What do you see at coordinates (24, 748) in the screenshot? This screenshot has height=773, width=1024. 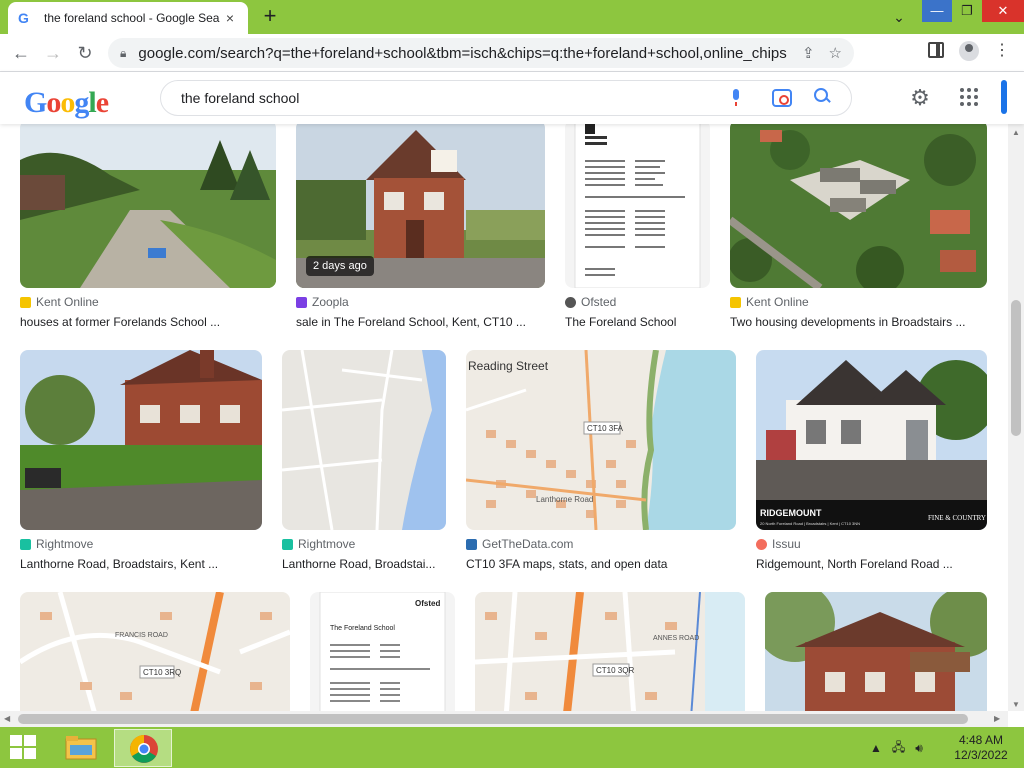 I see `windows-start-icon` at bounding box center [24, 748].